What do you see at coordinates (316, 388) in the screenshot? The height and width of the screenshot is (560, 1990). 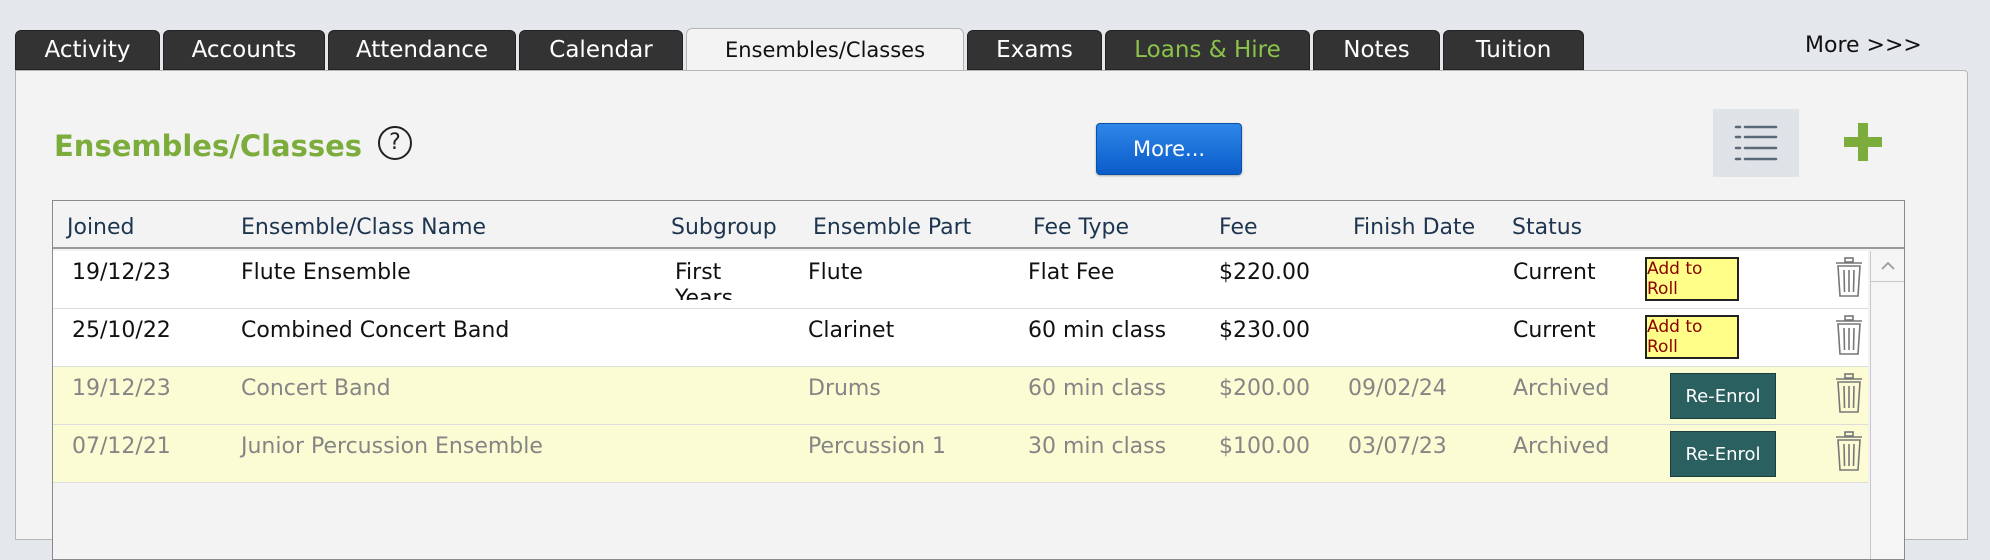 I see `name-cell: Concert Band` at bounding box center [316, 388].